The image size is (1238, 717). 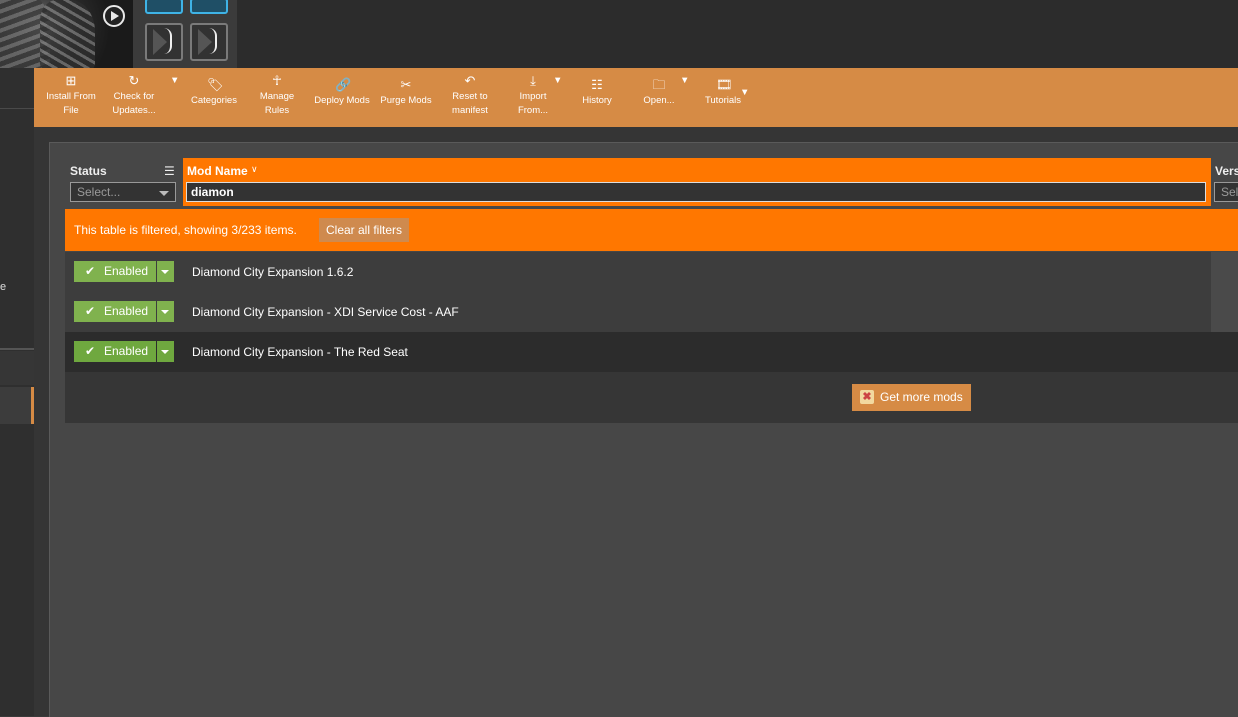 What do you see at coordinates (71, 103) in the screenshot?
I see `install-label: Install From File` at bounding box center [71, 103].